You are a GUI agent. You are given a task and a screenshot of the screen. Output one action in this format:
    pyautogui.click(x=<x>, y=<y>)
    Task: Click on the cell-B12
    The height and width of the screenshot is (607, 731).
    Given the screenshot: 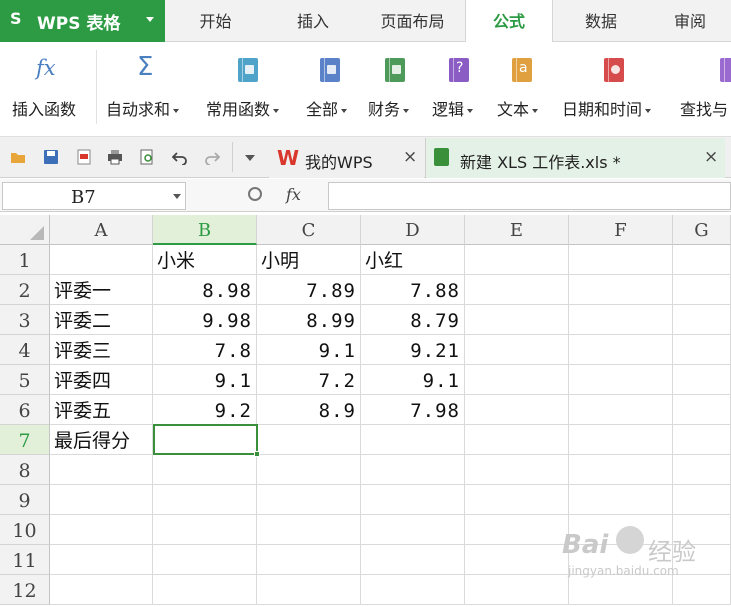 What is the action you would take?
    pyautogui.click(x=205, y=590)
    